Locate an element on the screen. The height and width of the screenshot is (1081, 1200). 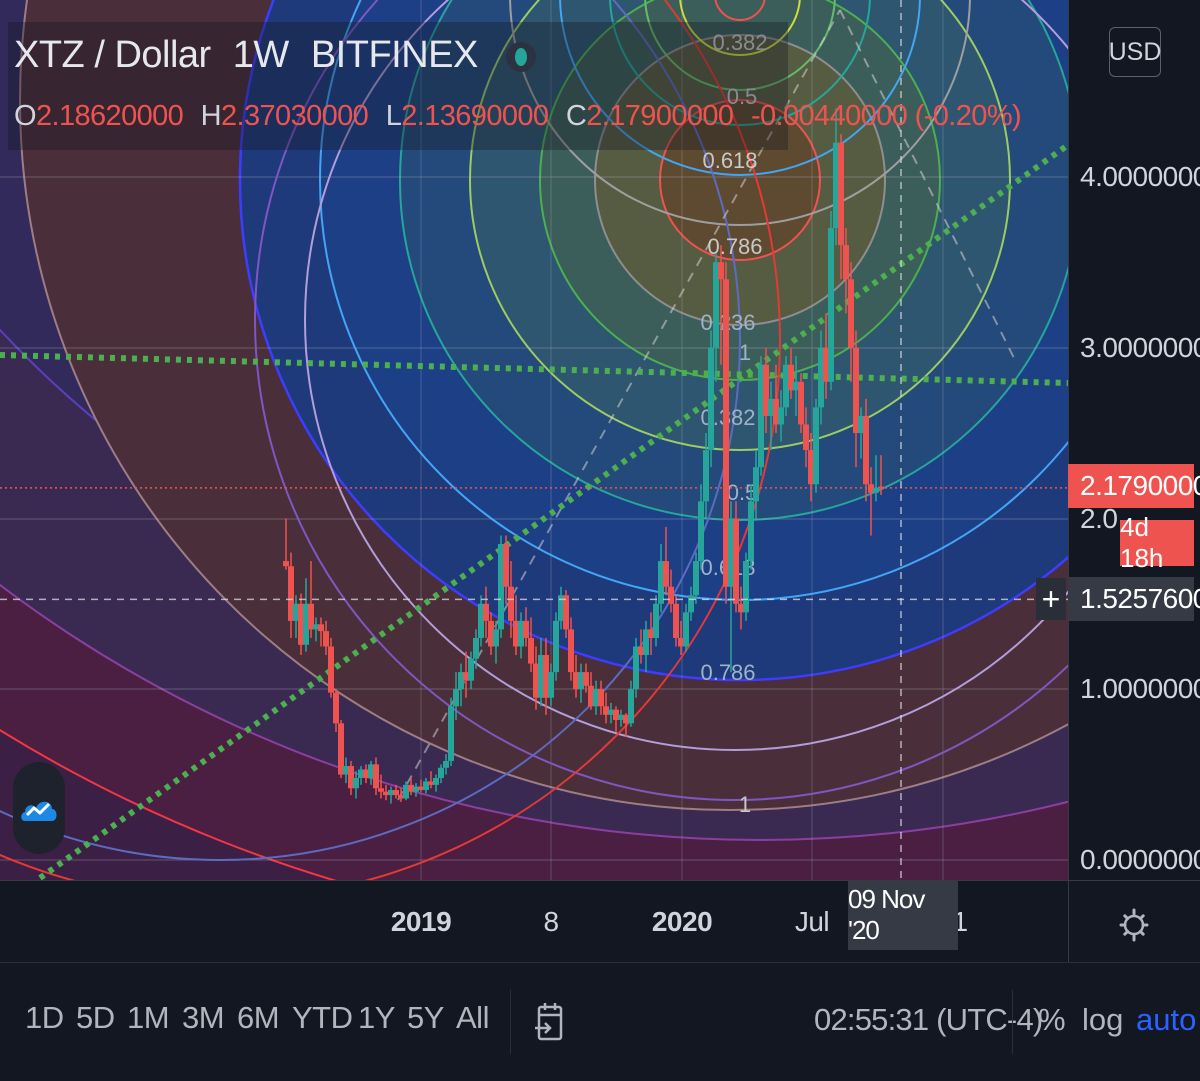
gear-icon is located at coordinates (1134, 925).